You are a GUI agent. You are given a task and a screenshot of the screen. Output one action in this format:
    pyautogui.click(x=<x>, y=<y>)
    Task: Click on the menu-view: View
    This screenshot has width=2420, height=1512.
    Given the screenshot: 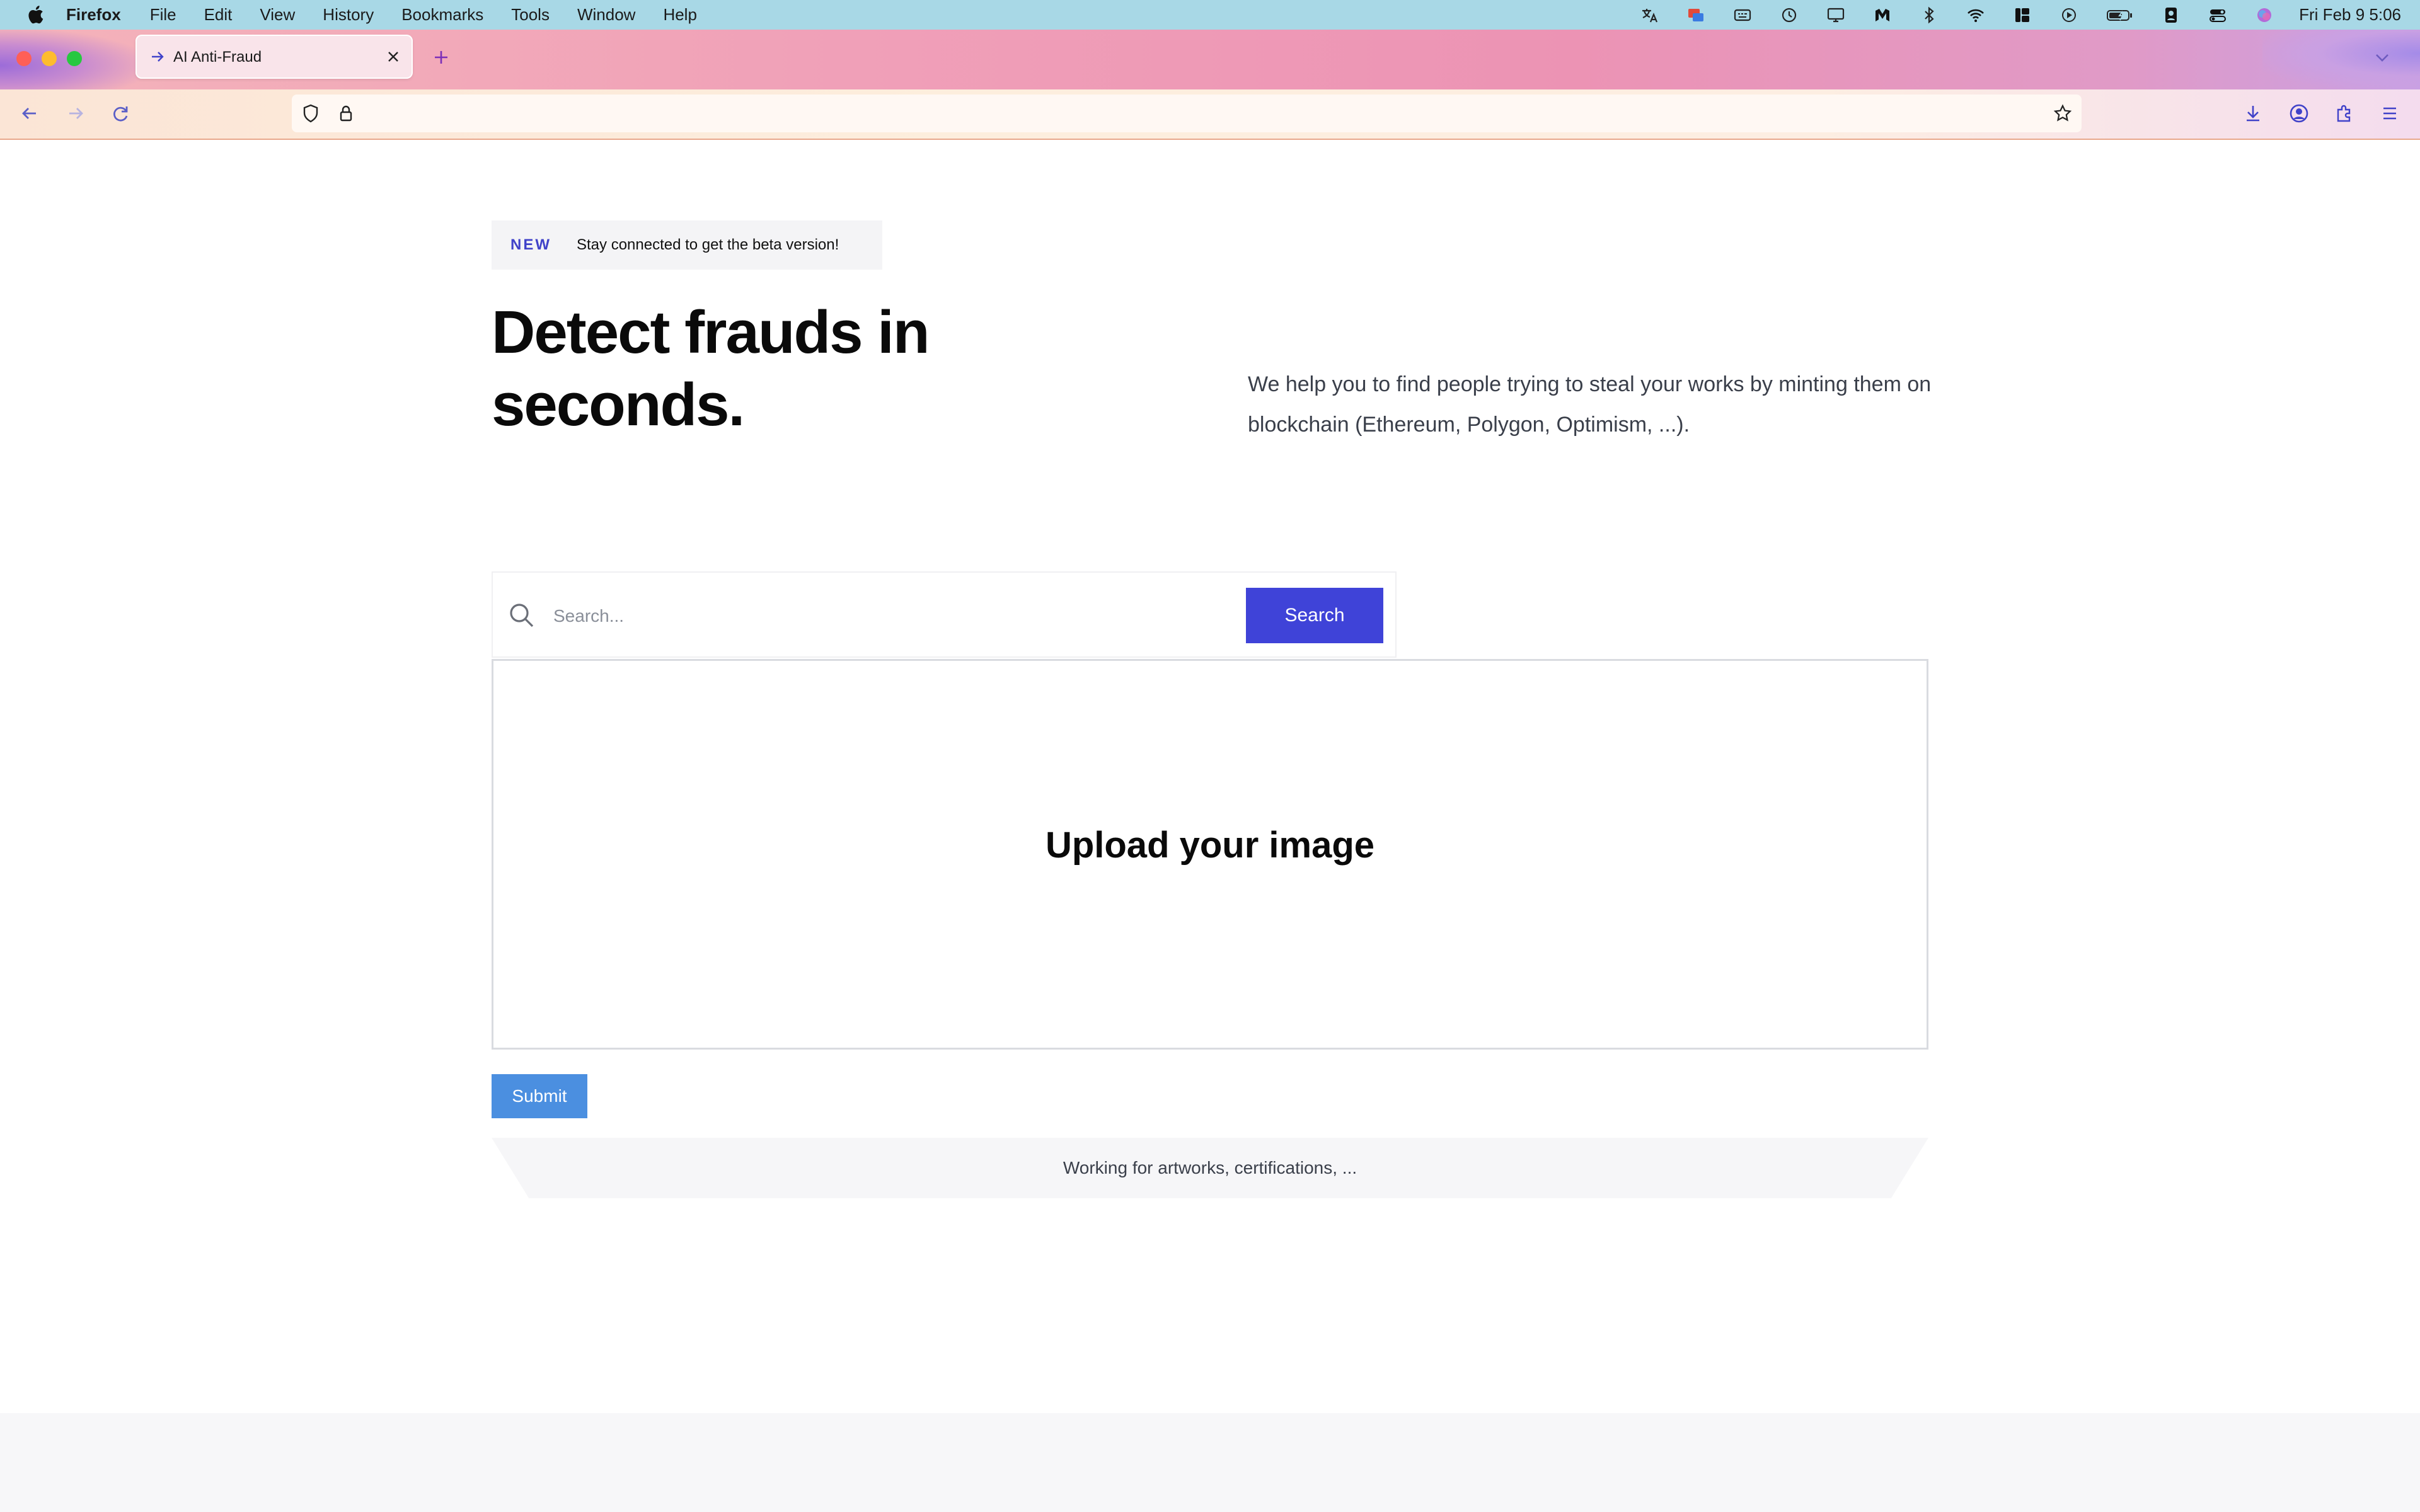 What is the action you would take?
    pyautogui.click(x=277, y=15)
    